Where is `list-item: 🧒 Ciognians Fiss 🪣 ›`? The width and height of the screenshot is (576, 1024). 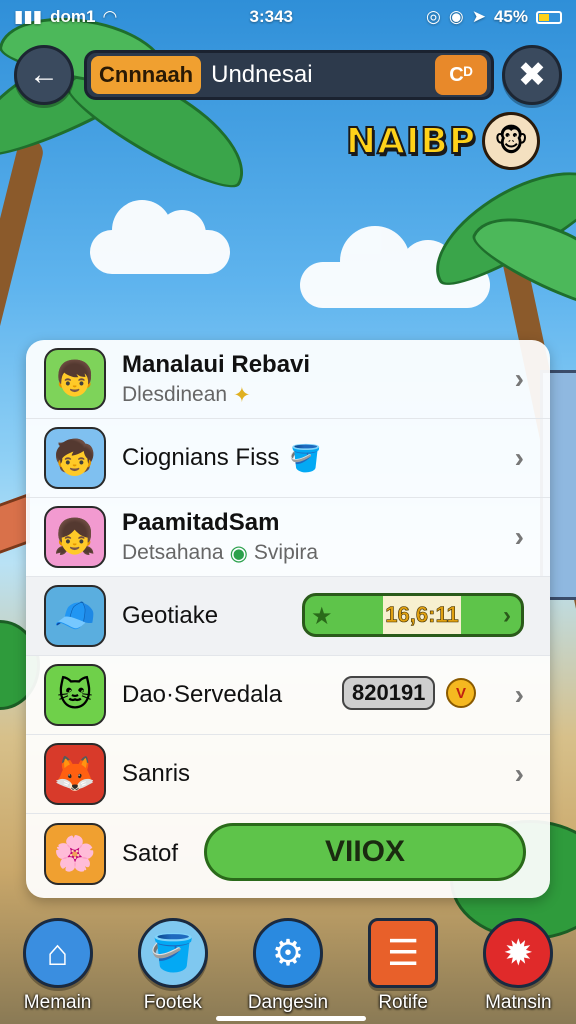 list-item: 🧒 Ciognians Fiss 🪣 › is located at coordinates (288, 458).